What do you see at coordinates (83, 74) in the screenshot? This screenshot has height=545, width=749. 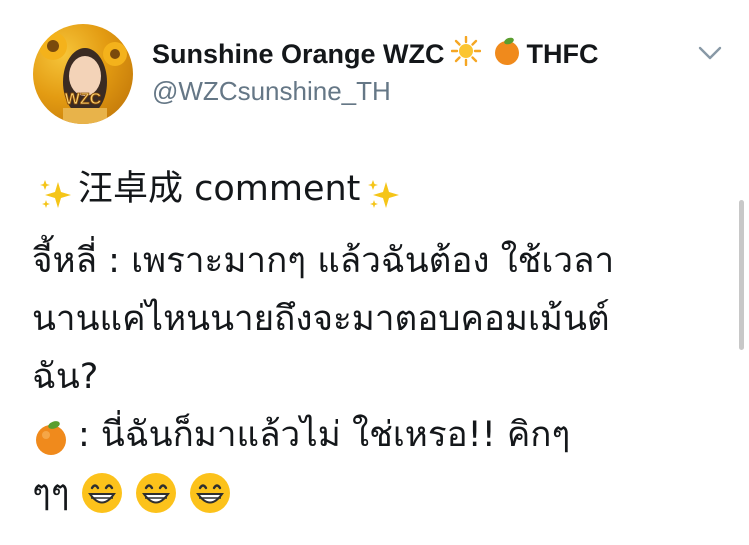 I see `avatar: WZC` at bounding box center [83, 74].